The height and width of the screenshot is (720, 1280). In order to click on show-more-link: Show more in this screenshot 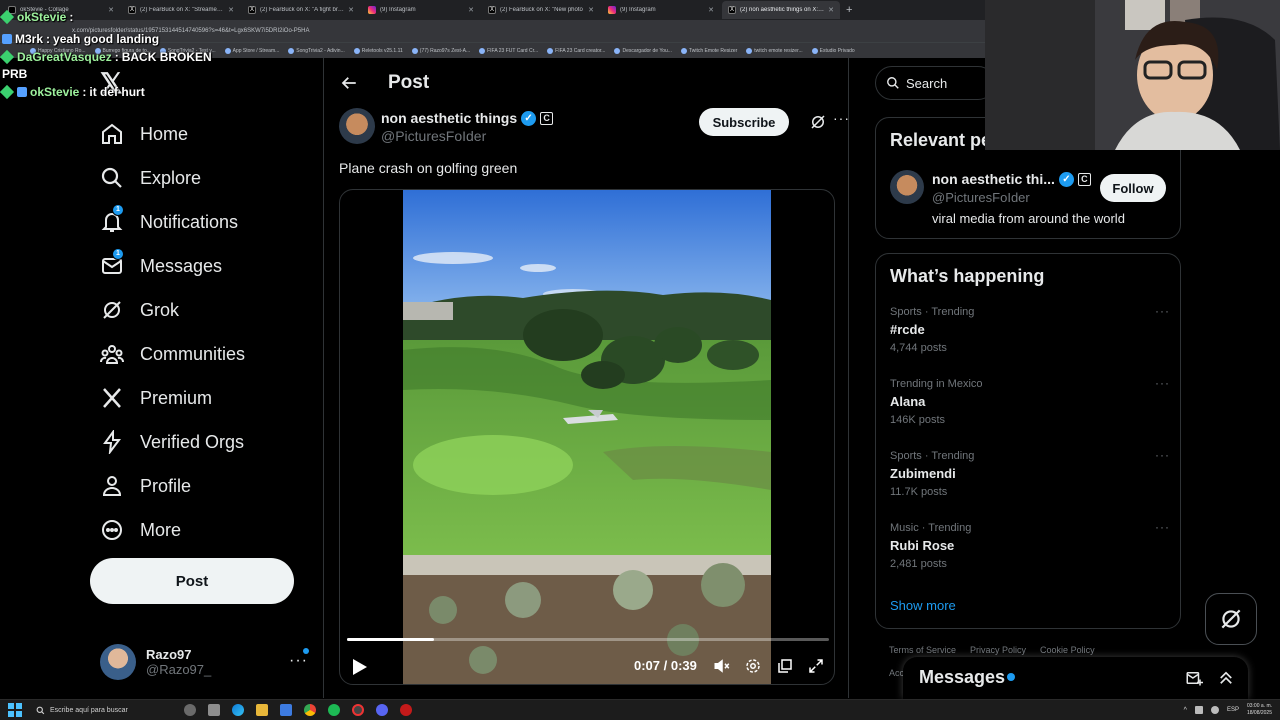, I will do `click(923, 605)`.